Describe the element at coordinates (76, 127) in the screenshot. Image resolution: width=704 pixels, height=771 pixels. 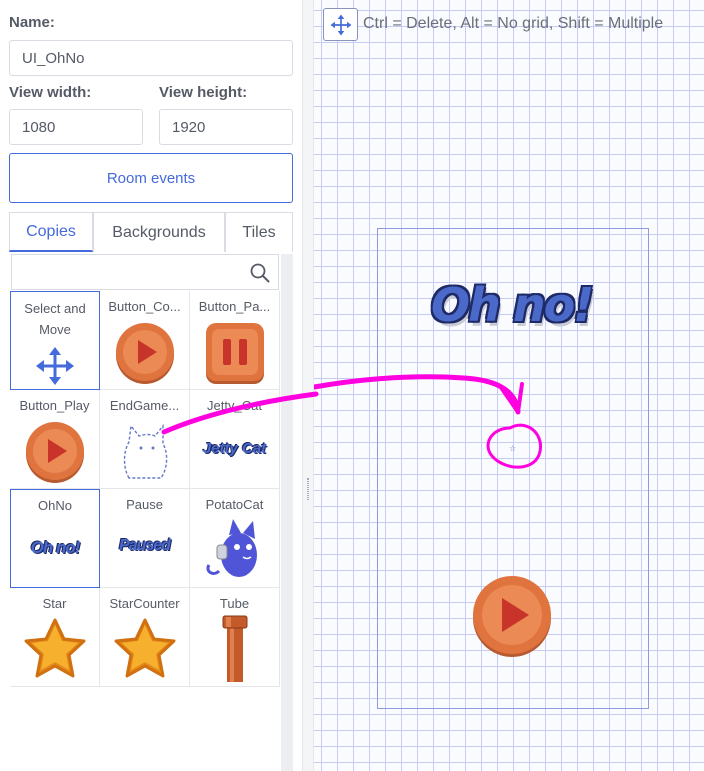
I see `view-width-field: 1080` at that location.